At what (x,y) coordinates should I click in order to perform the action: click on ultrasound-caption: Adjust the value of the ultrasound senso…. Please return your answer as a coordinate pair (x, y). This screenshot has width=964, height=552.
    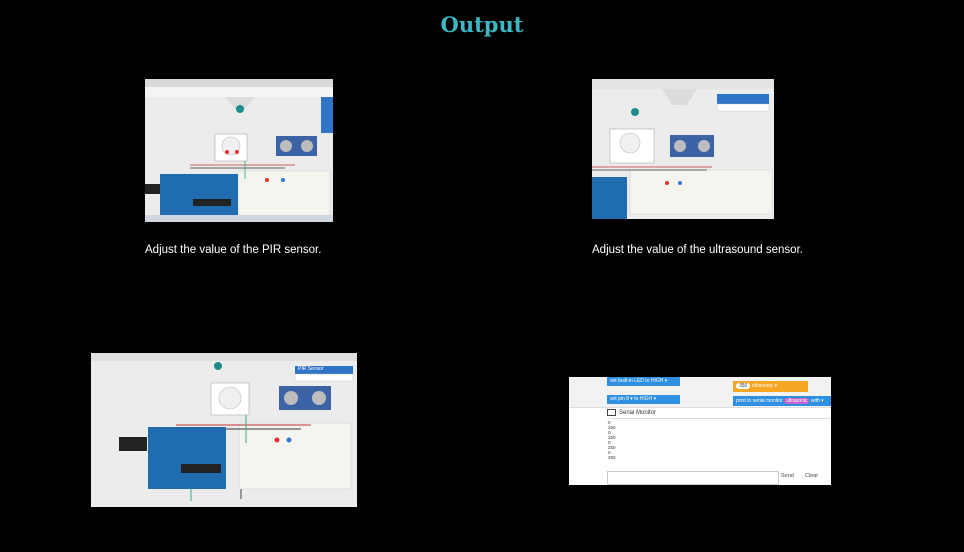
    Looking at the image, I should click on (697, 250).